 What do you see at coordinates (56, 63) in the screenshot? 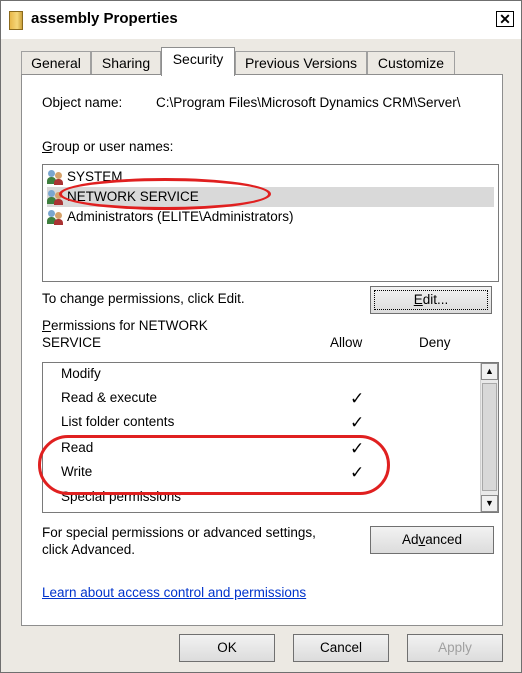
I see `tab-general: General` at bounding box center [56, 63].